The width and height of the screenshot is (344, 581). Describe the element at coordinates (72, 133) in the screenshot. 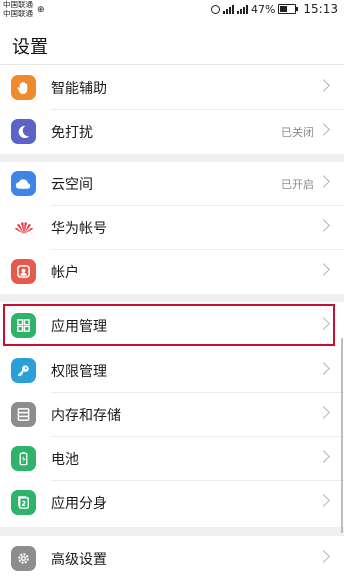

I see `settings-item-label: 免打扰` at that location.